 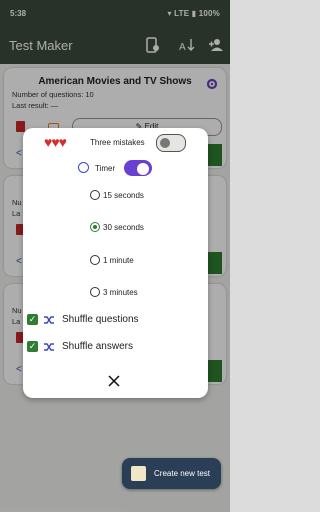 I want to click on shuffle-answers-label: Shuffle answers, so click(x=97, y=346).